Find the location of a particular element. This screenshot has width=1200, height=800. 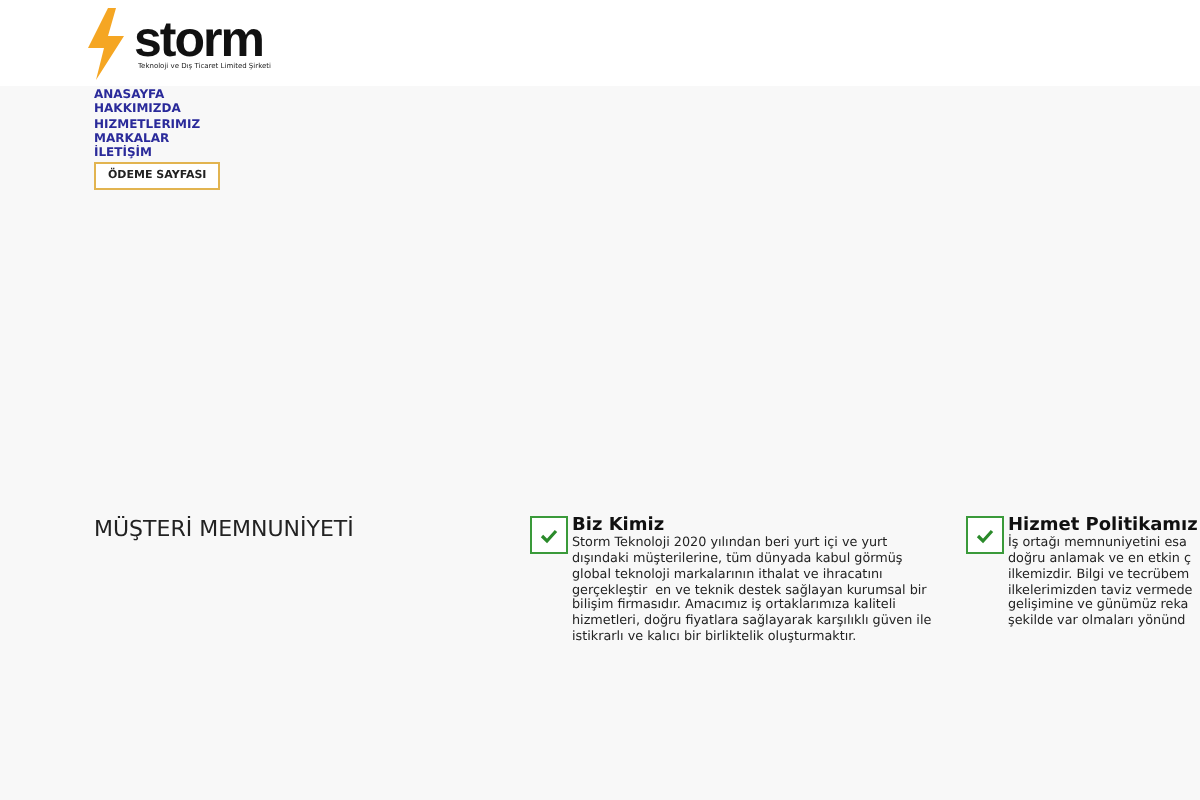

lightning-bolt-icon is located at coordinates (106, 43).